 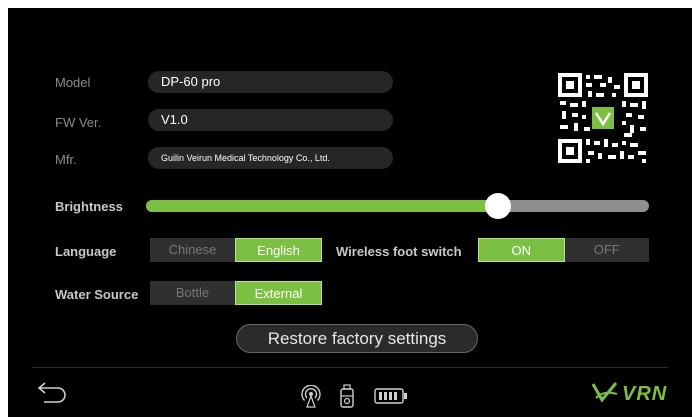 I want to click on water-source-option-bottle: Bottle, so click(x=192, y=293).